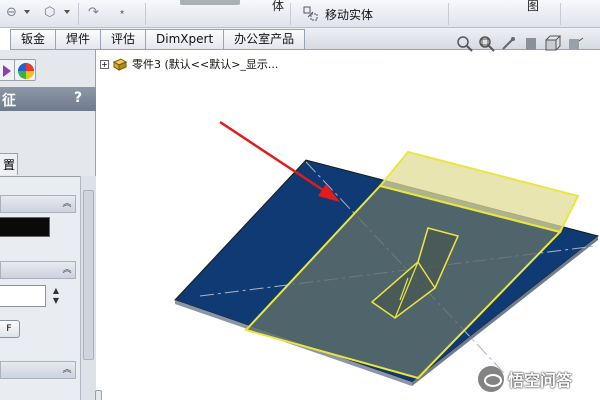 The height and width of the screenshot is (400, 600). What do you see at coordinates (531, 44) in the screenshot?
I see `section-view-icon` at bounding box center [531, 44].